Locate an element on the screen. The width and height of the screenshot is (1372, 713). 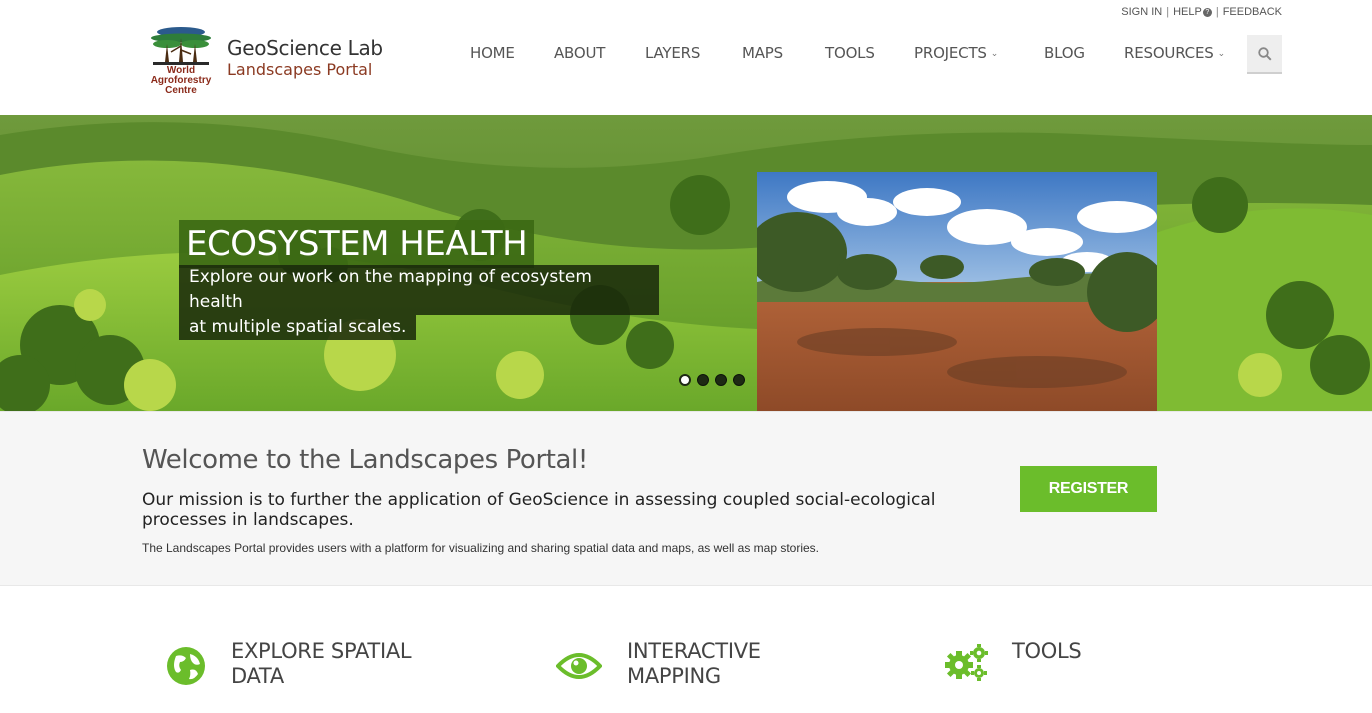
utility-nav: SIGN IN | HELP? | FEEDBACK is located at coordinates (1201, 12).